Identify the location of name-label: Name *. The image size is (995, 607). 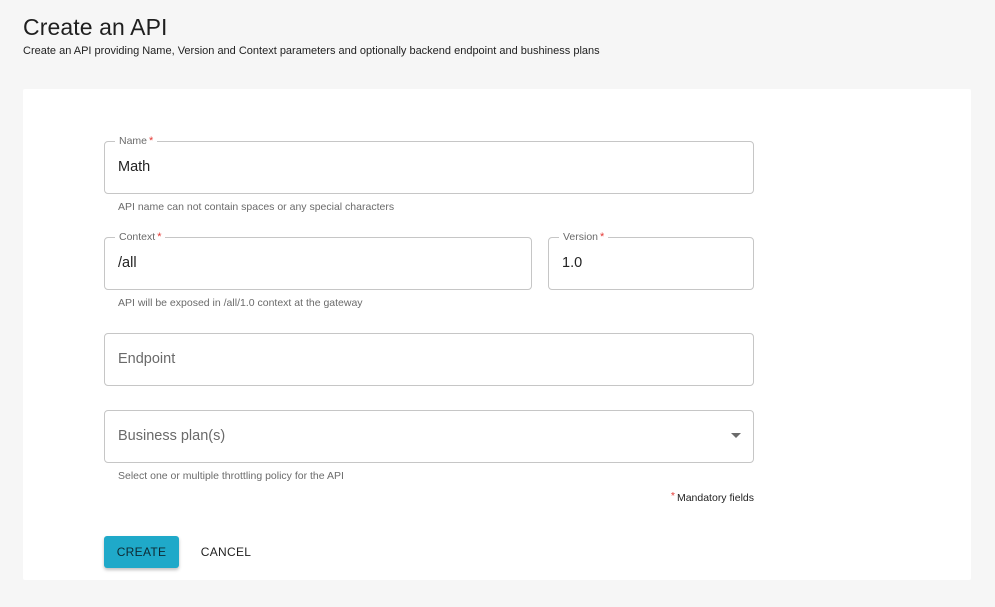
(136, 141).